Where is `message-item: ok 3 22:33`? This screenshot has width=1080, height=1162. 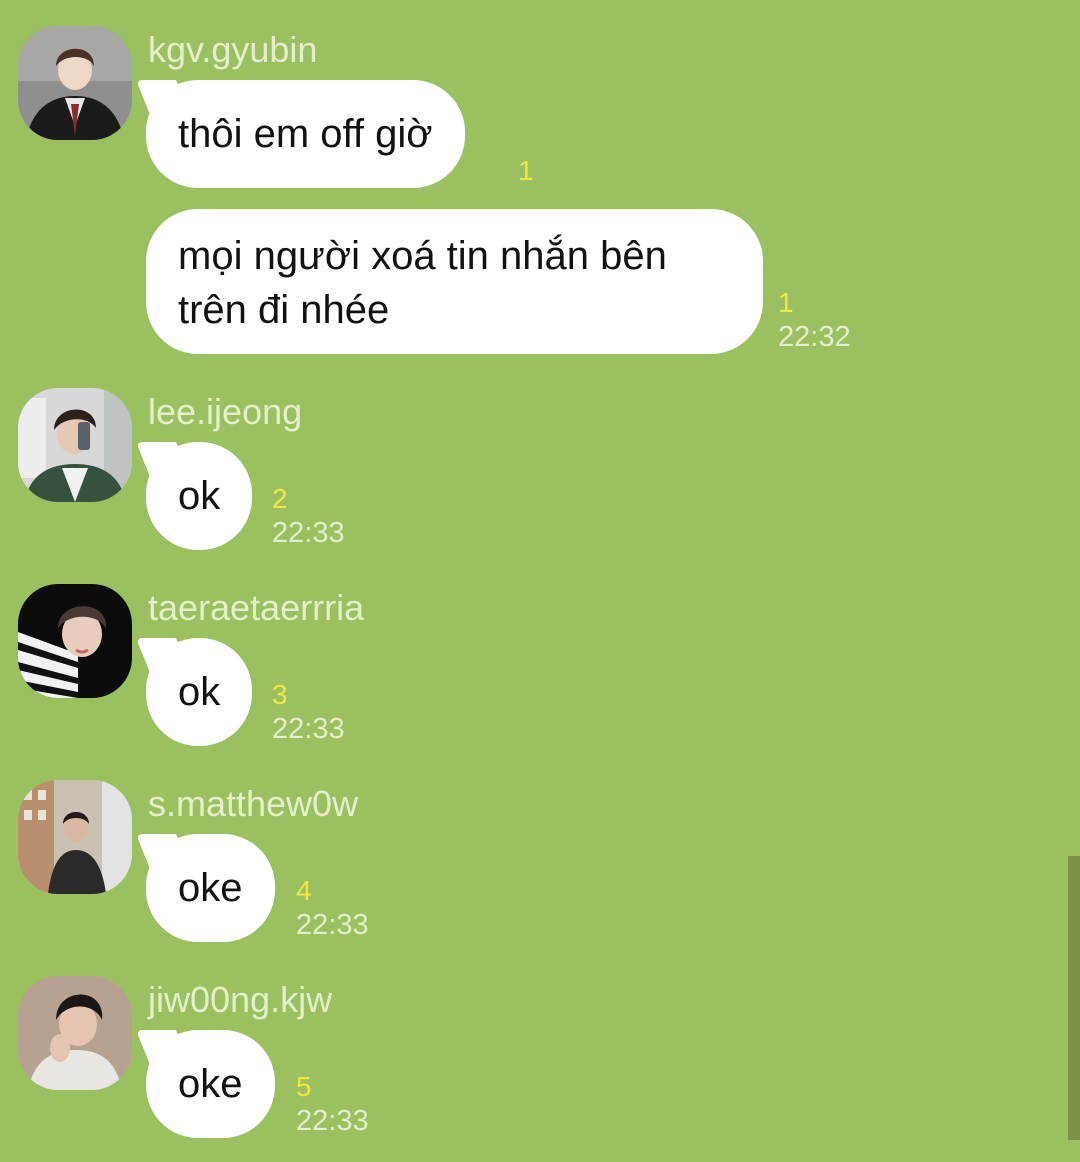 message-item: ok 3 22:33 is located at coordinates (245, 692).